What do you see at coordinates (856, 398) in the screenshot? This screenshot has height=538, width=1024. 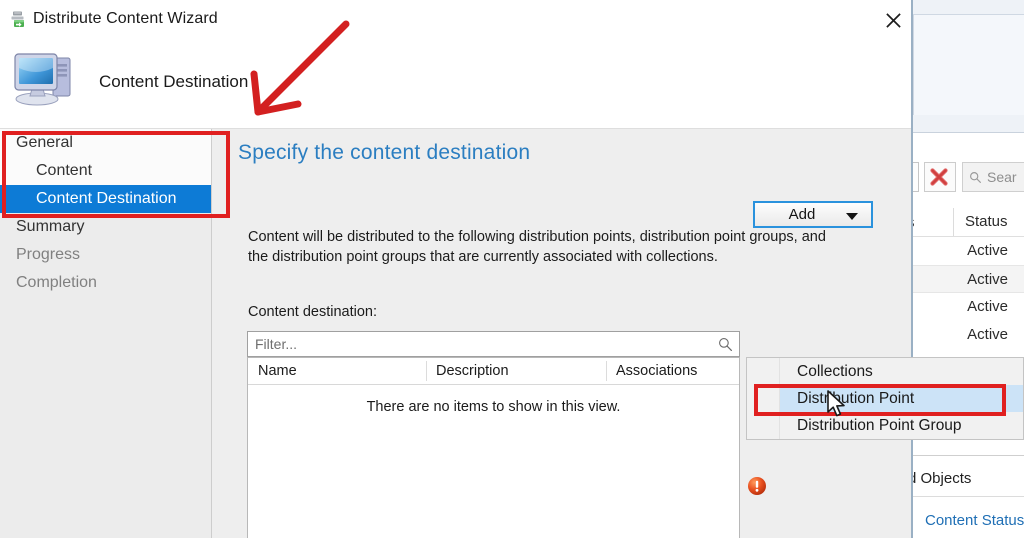 I see `menu-item-label: Distribution Point` at bounding box center [856, 398].